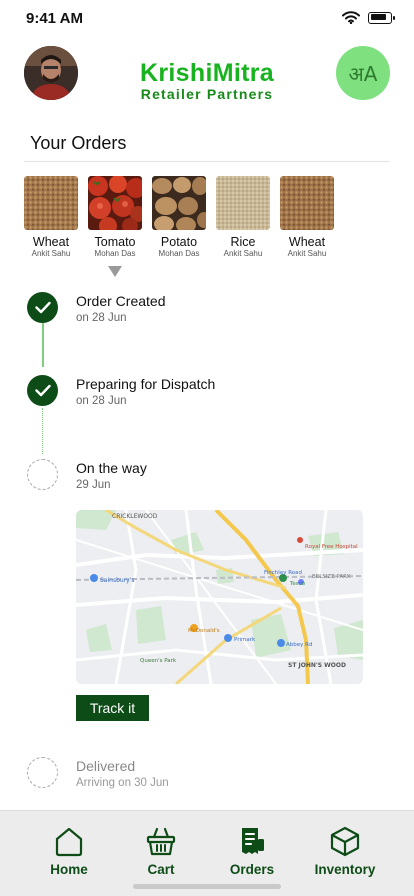 This screenshot has width=414, height=896. I want to click on battery-icon, so click(381, 17).